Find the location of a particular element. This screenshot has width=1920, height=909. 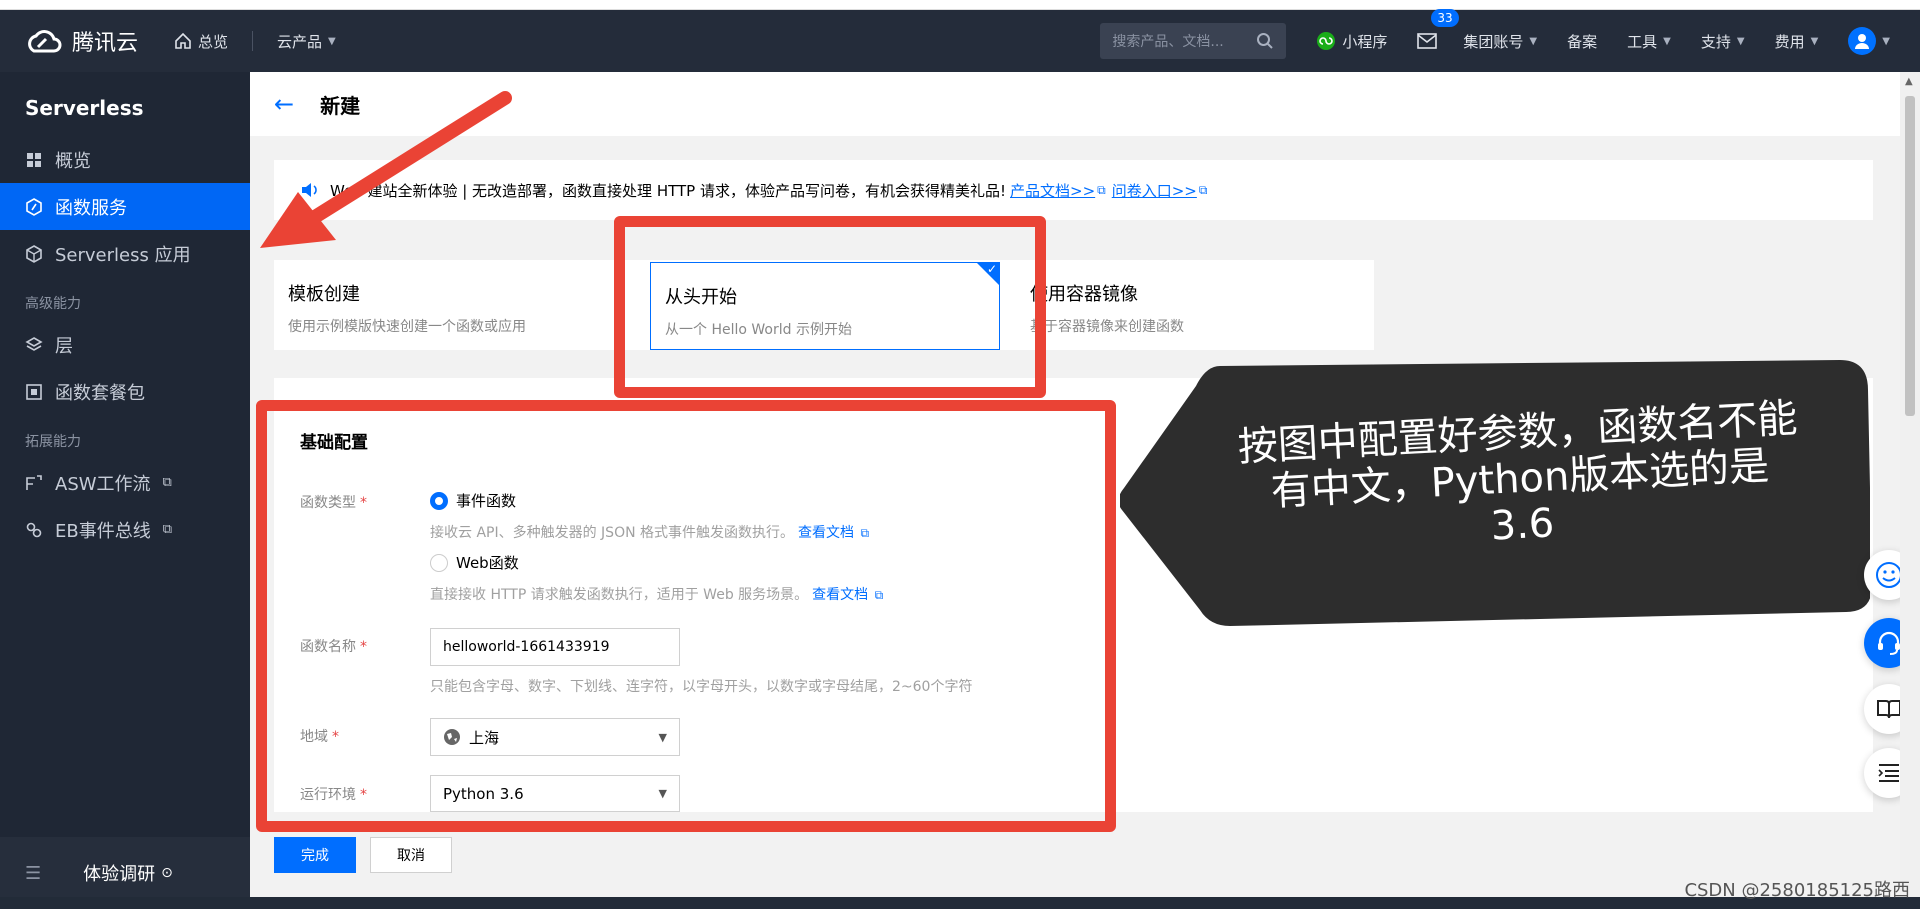

nav-products-label: 云产品 is located at coordinates (300, 41).